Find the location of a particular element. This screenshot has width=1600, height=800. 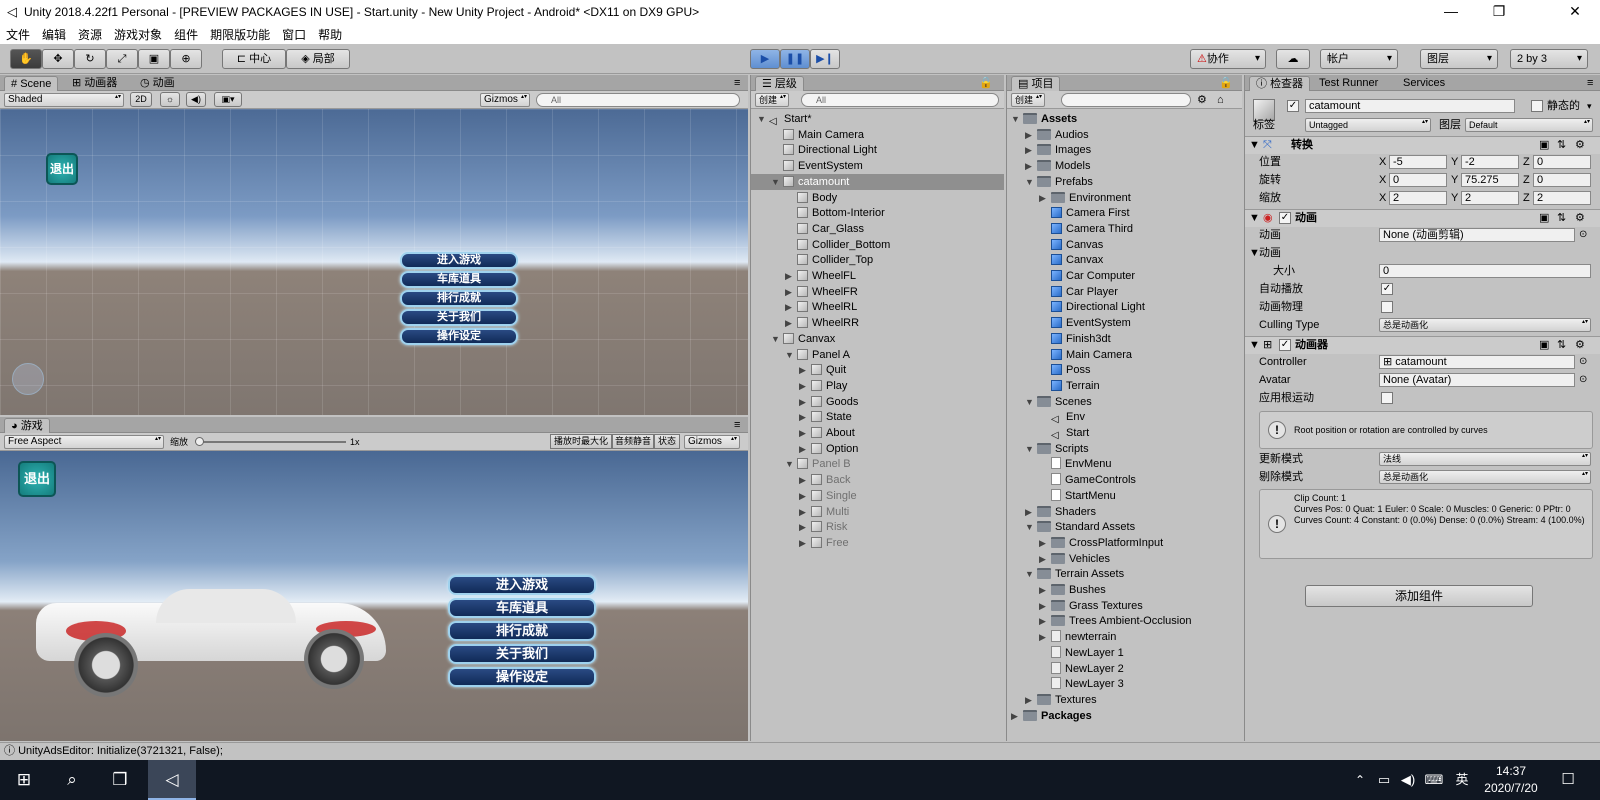

keyboard-icon: ⌨ is located at coordinates (1434, 780).